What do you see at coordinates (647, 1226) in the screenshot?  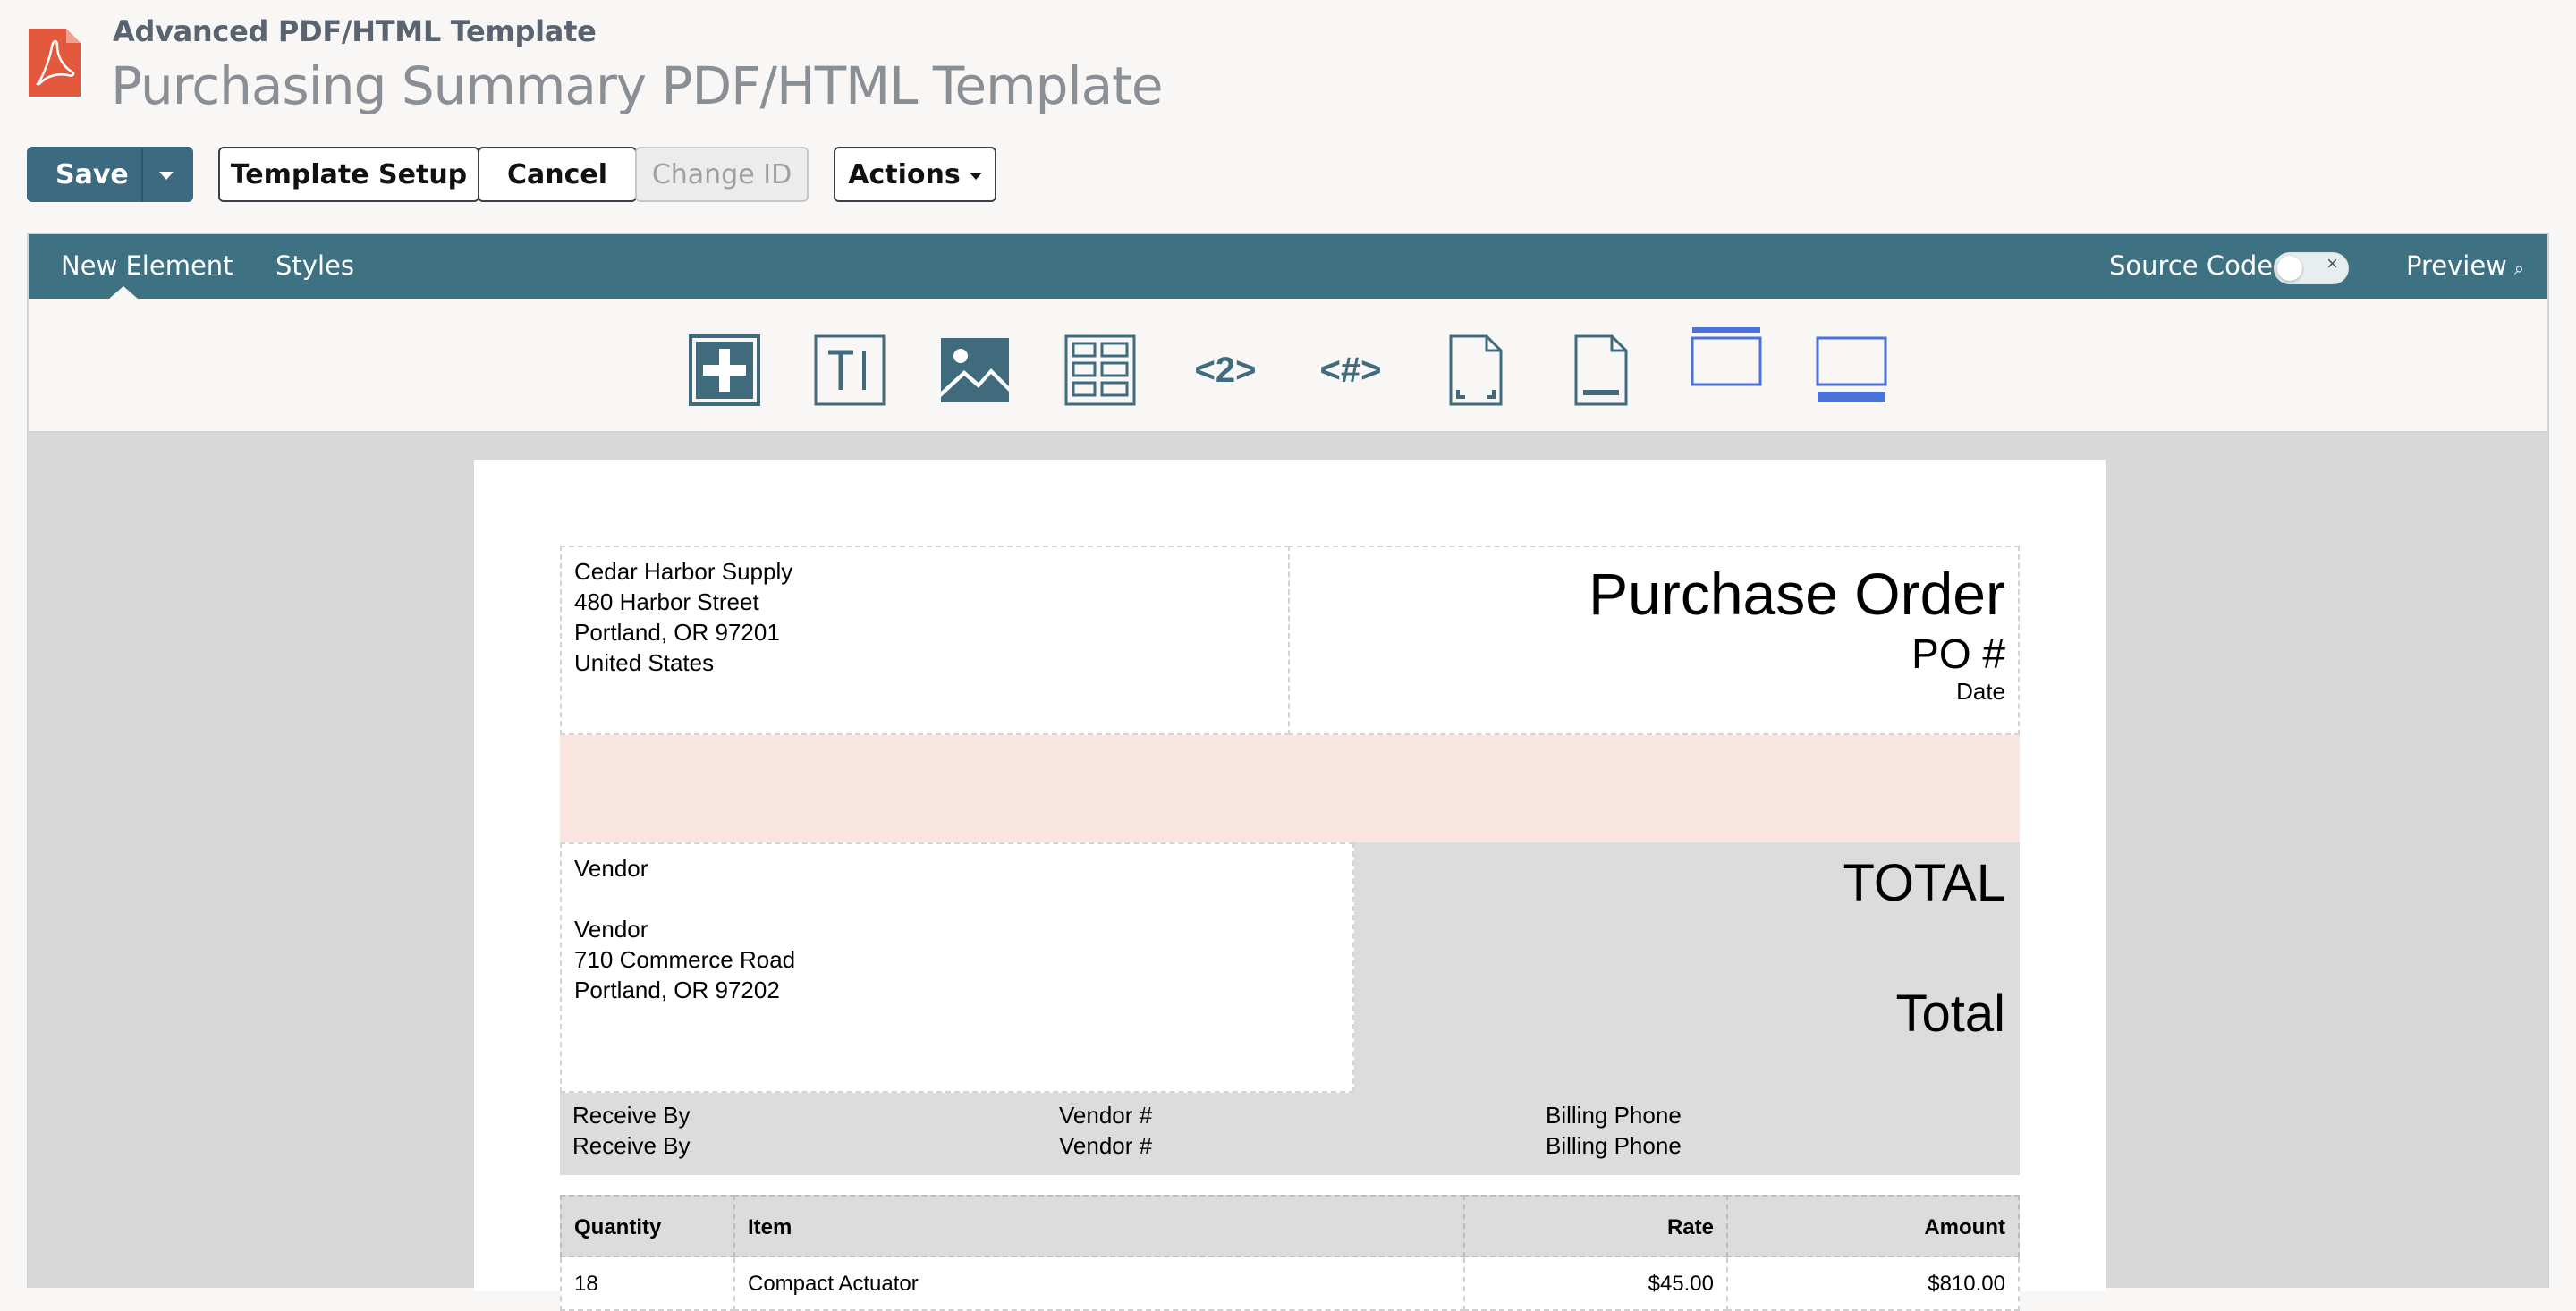 I see `column-header-quantity: Quantity` at bounding box center [647, 1226].